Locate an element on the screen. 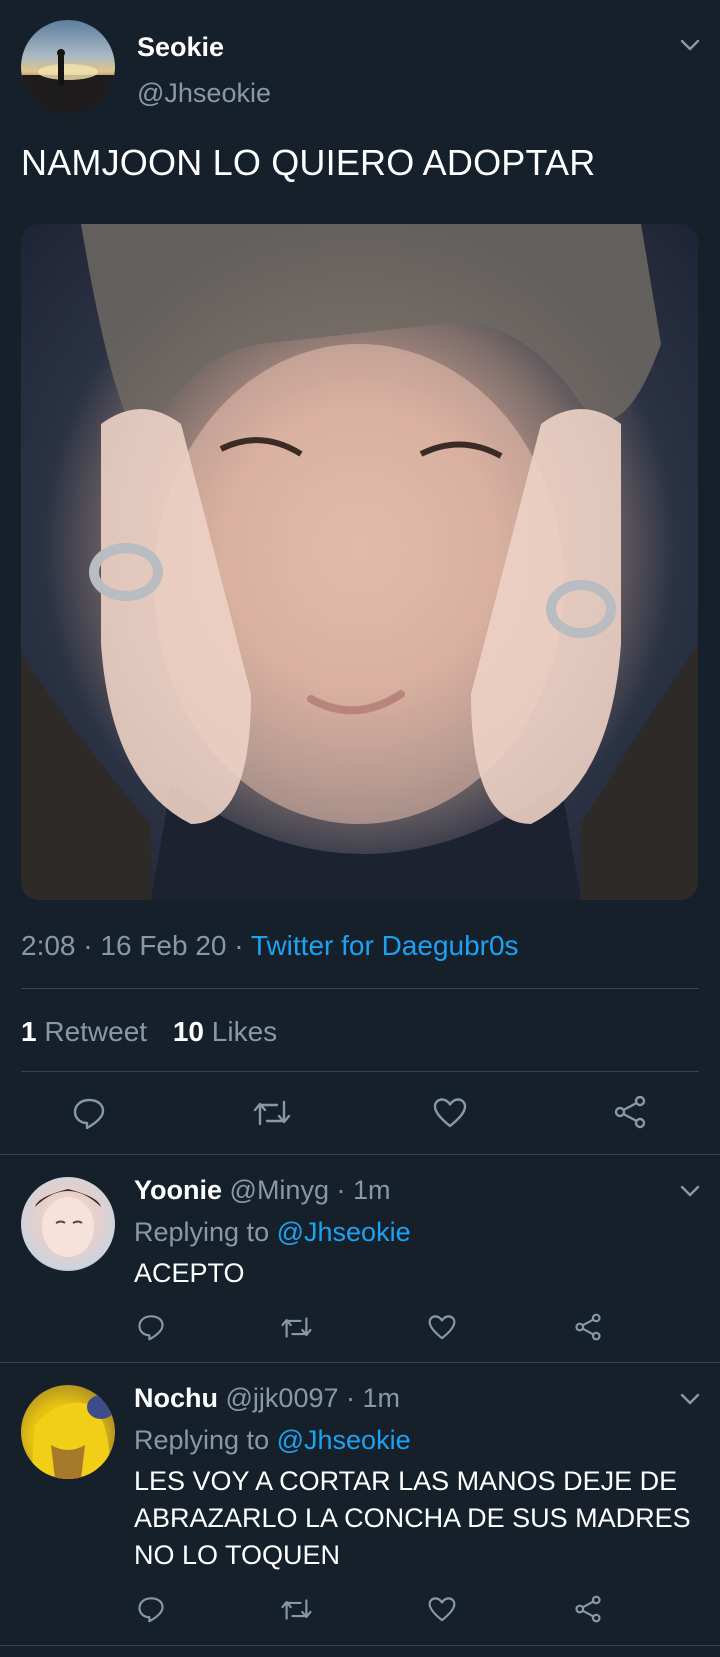 This screenshot has width=720, height=1657. tweet-time: 2:08 is located at coordinates (48, 945).